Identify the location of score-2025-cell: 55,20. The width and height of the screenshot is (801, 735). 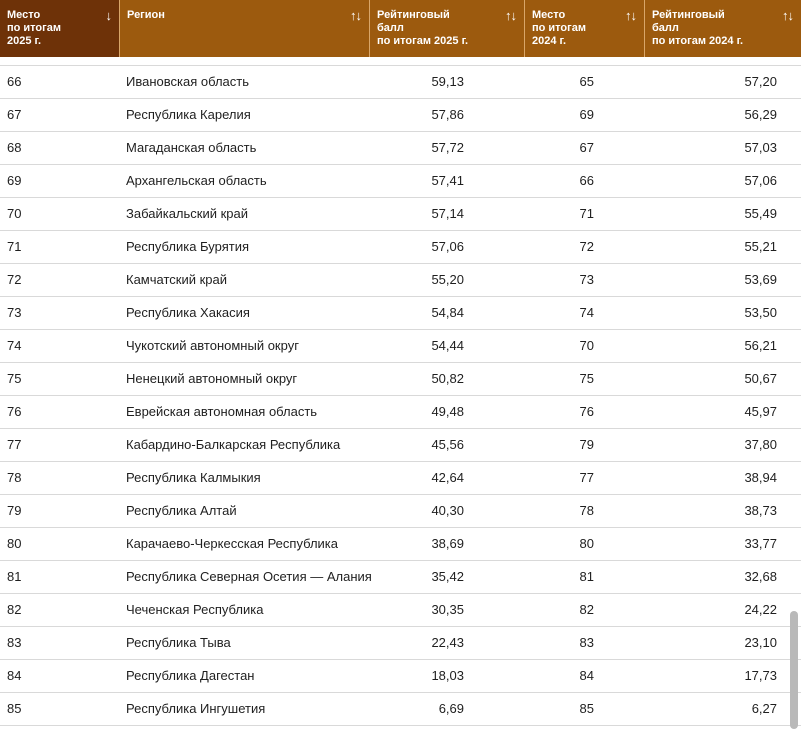
(447, 279).